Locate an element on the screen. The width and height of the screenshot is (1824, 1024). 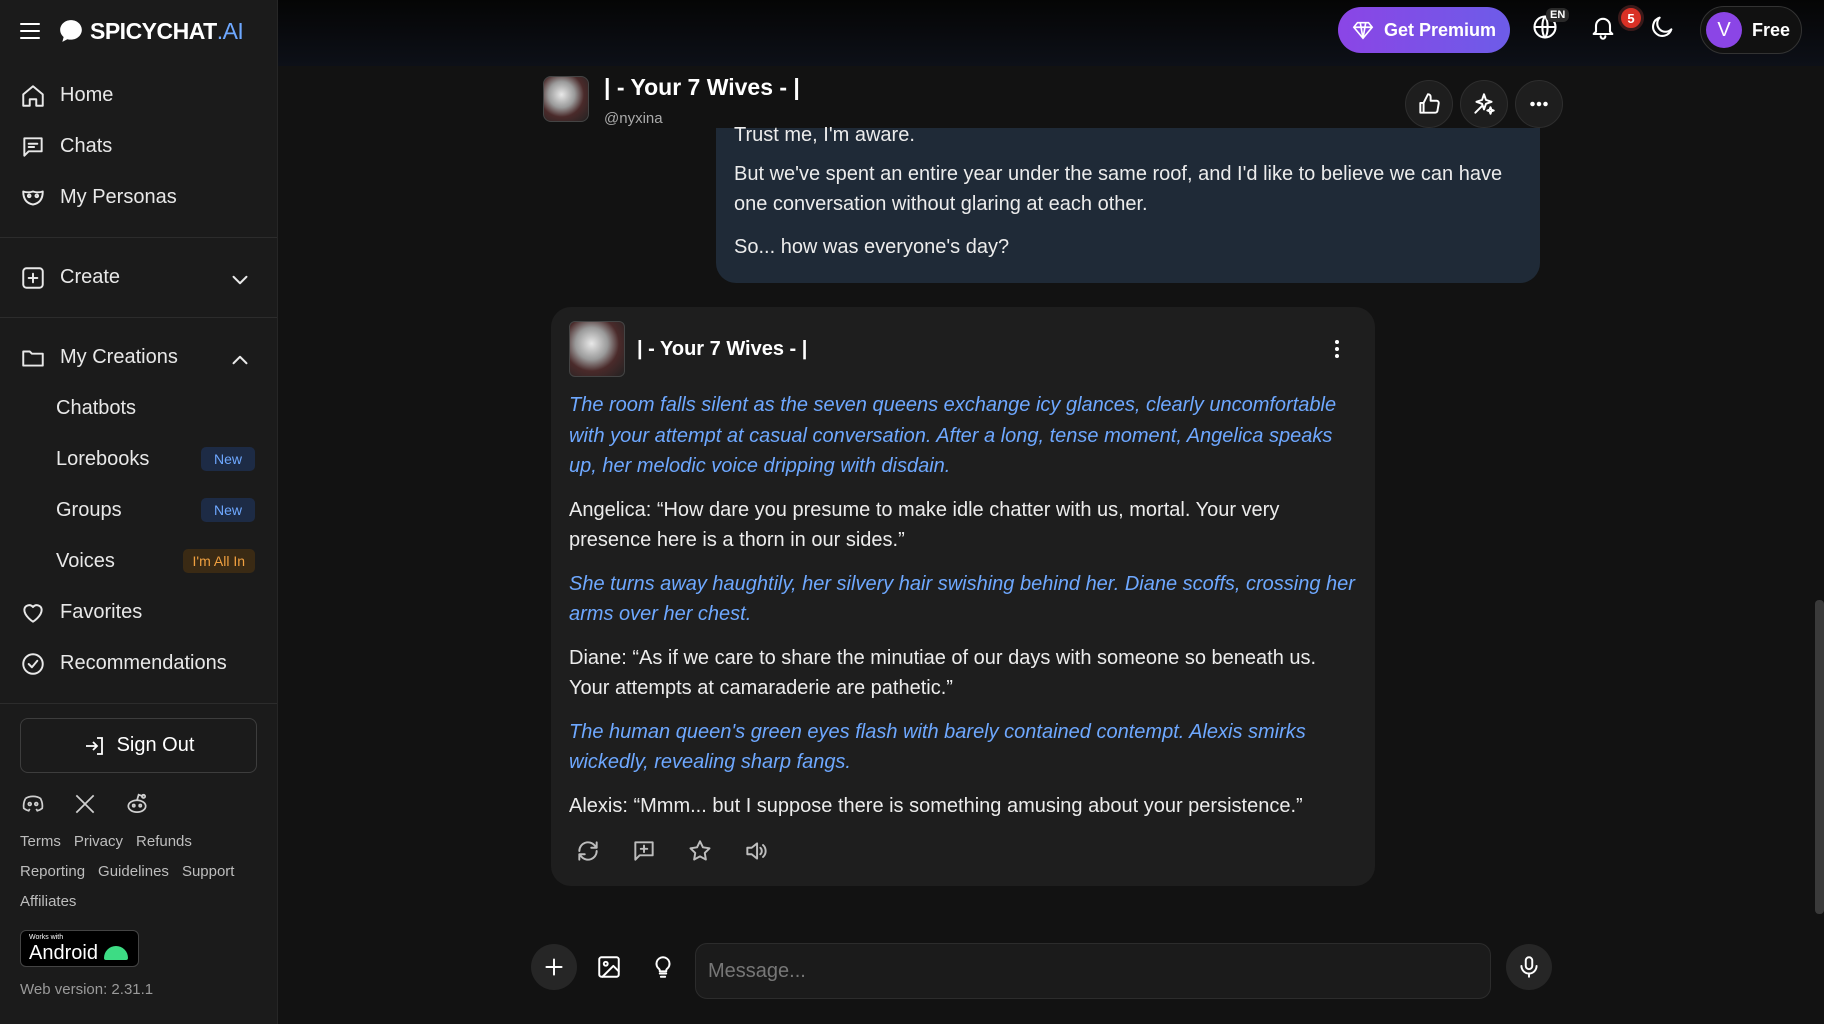
get-premium-button: Get Premium is located at coordinates (1424, 30).